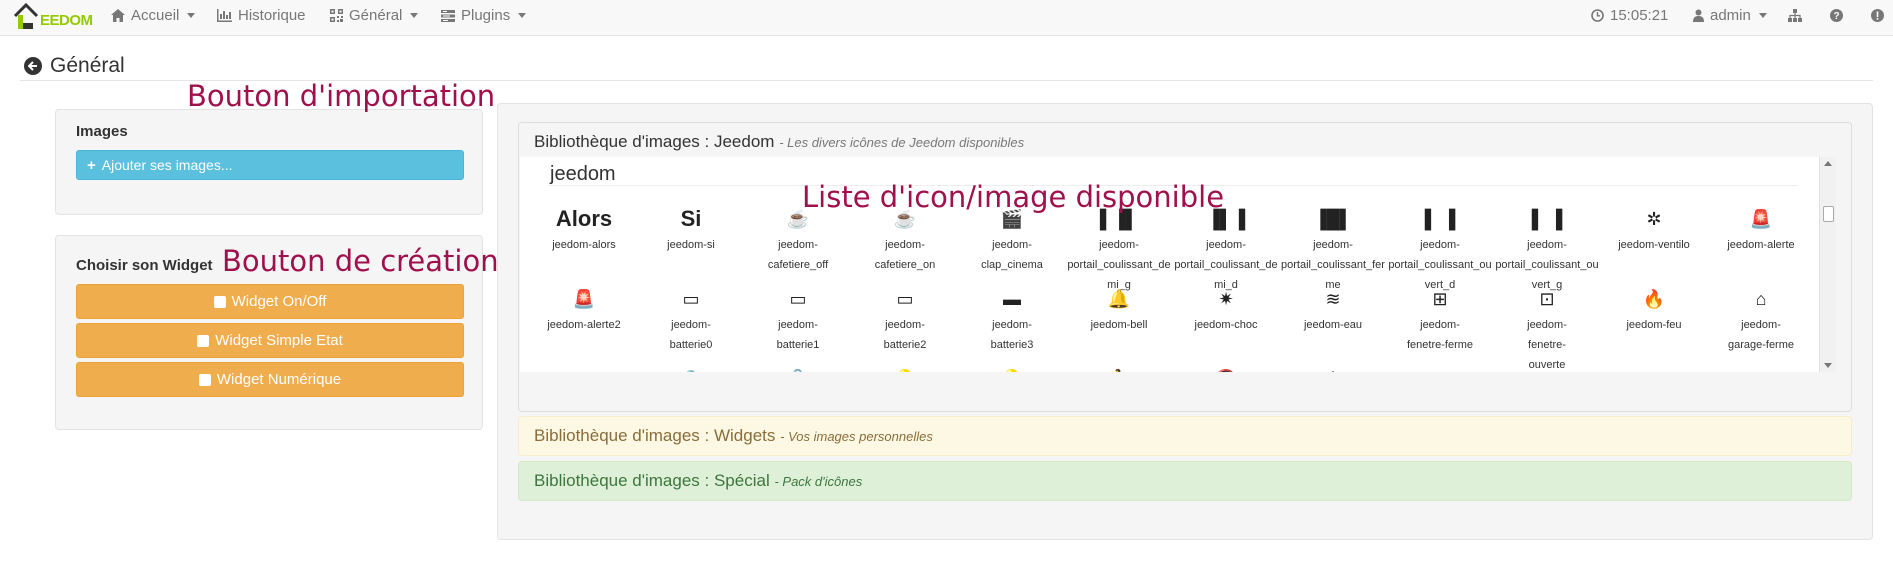  Describe the element at coordinates (1119, 369) in the screenshot. I see `icon-cell: 🏃` at that location.